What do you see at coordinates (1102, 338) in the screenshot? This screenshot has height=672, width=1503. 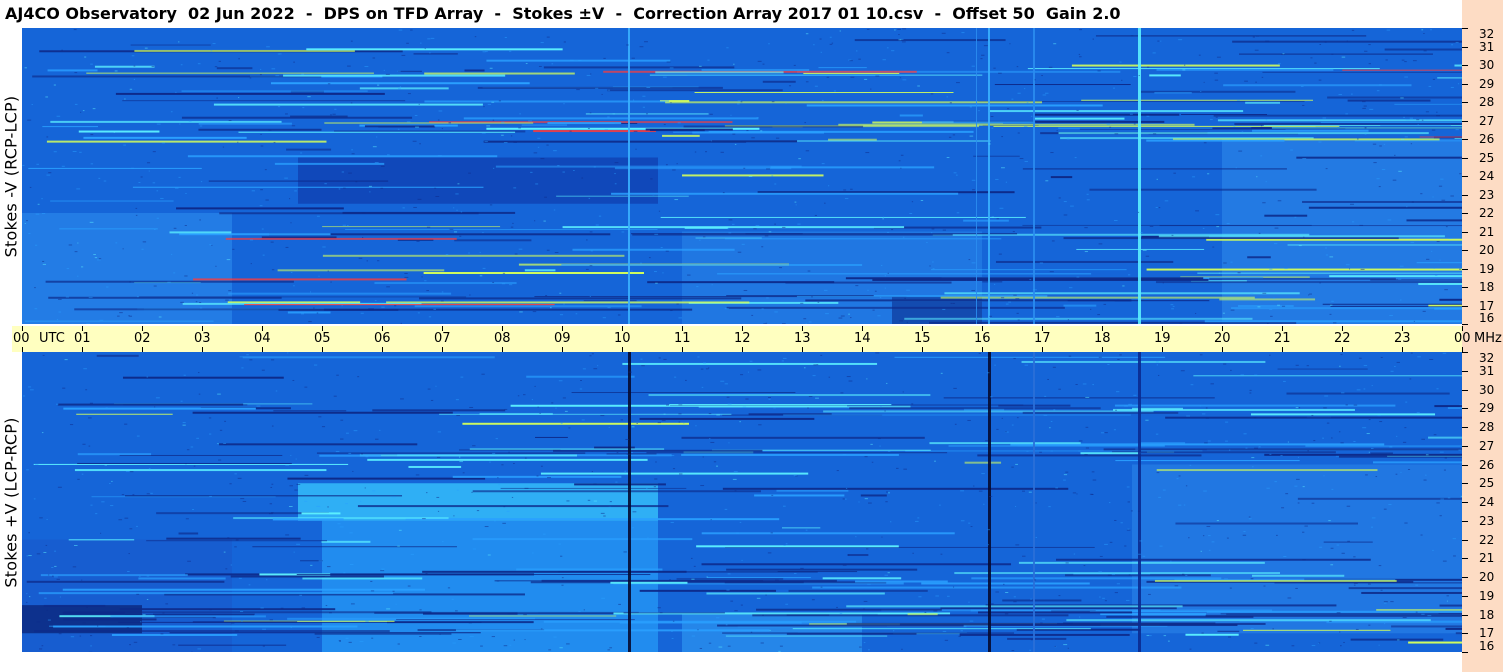 I see `time-tick-label: 18` at bounding box center [1102, 338].